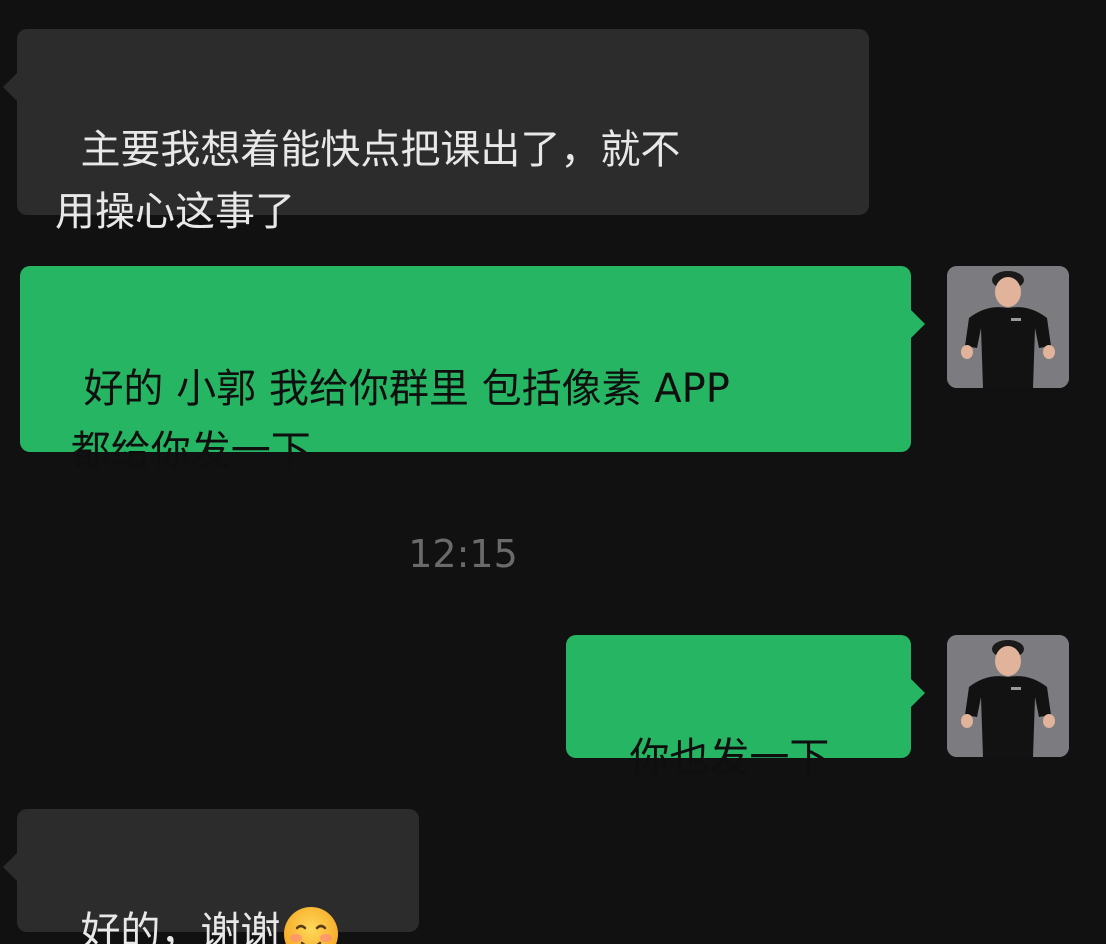  I want to click on timestamp: 12:15, so click(463, 554).